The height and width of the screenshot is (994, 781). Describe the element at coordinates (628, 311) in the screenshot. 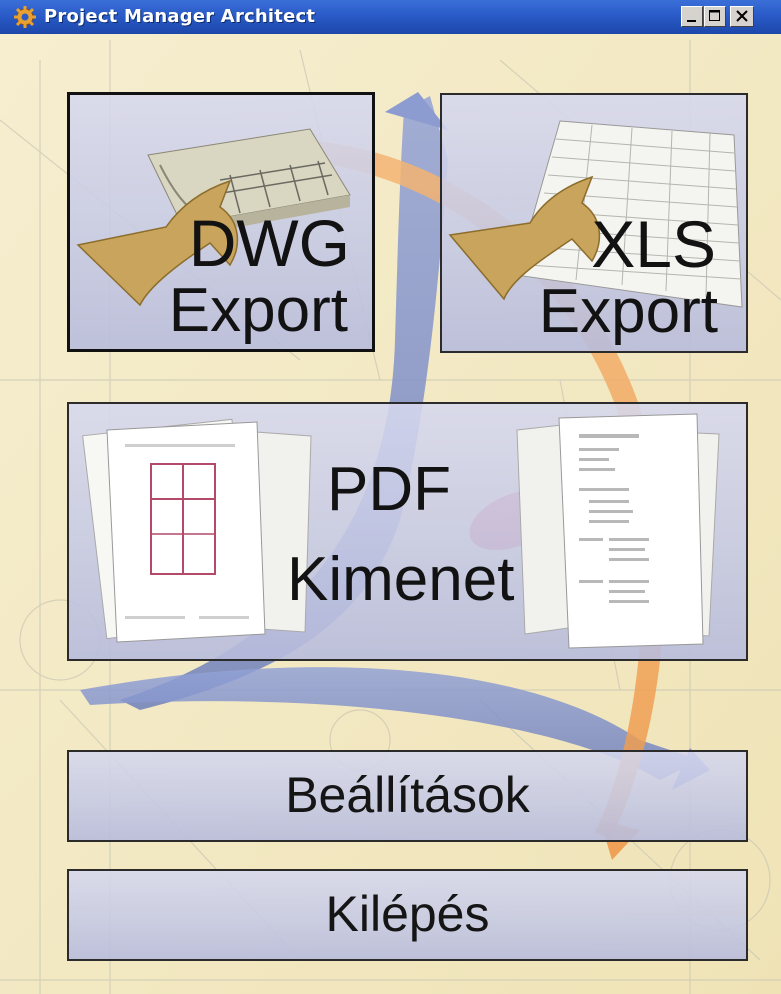

I see `xls-label-line2: Export` at that location.